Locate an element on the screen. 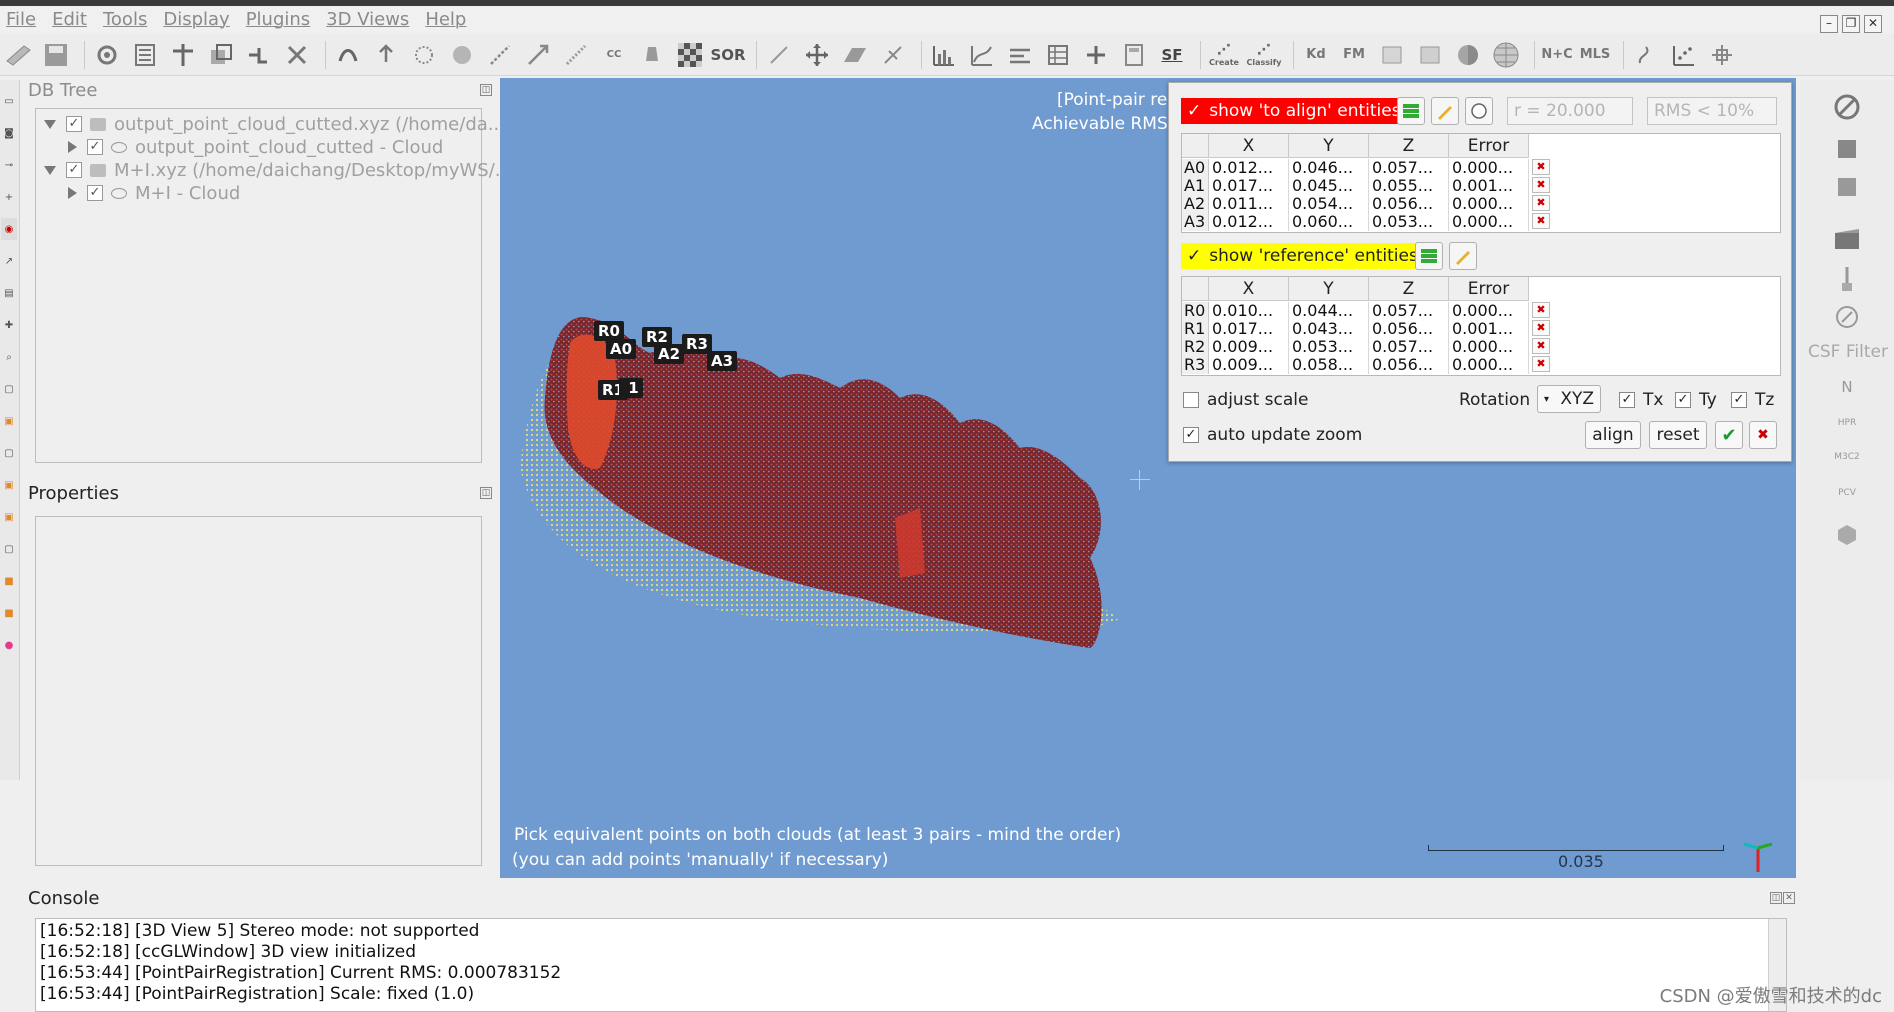 The image size is (1894, 1012). table-icon is located at coordinates (1058, 55).